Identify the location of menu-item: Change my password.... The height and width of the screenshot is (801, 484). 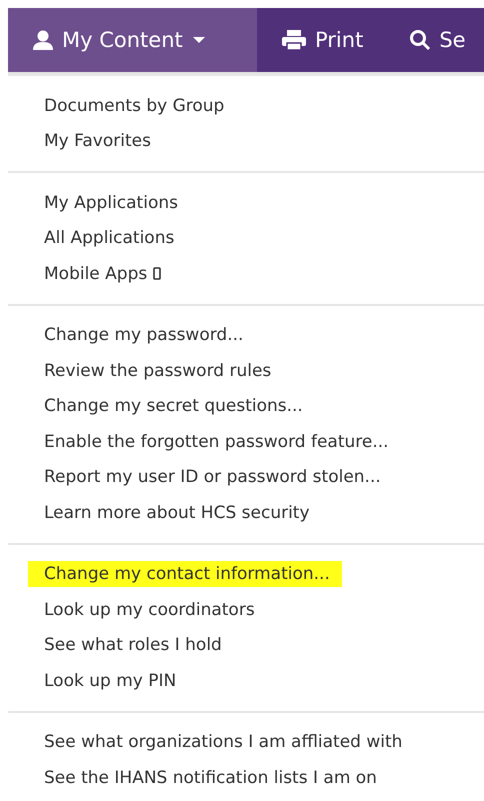
(144, 335).